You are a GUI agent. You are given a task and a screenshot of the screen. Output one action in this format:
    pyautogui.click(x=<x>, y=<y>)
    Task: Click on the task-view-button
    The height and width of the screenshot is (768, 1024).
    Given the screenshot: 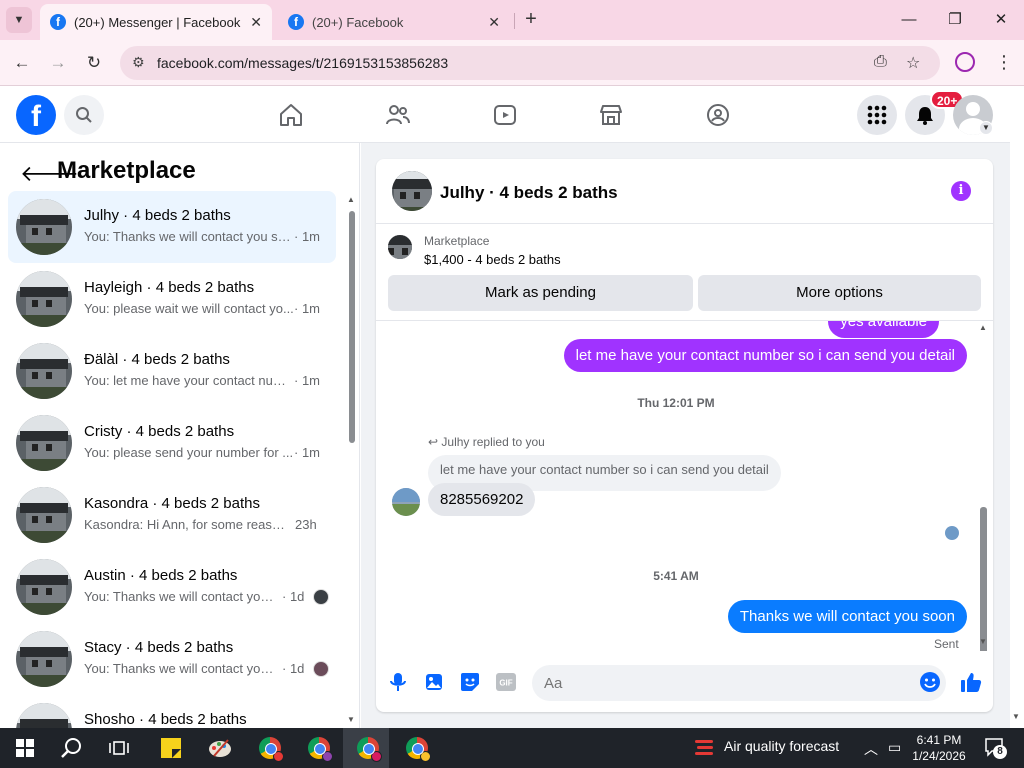 What is the action you would take?
    pyautogui.click(x=119, y=748)
    